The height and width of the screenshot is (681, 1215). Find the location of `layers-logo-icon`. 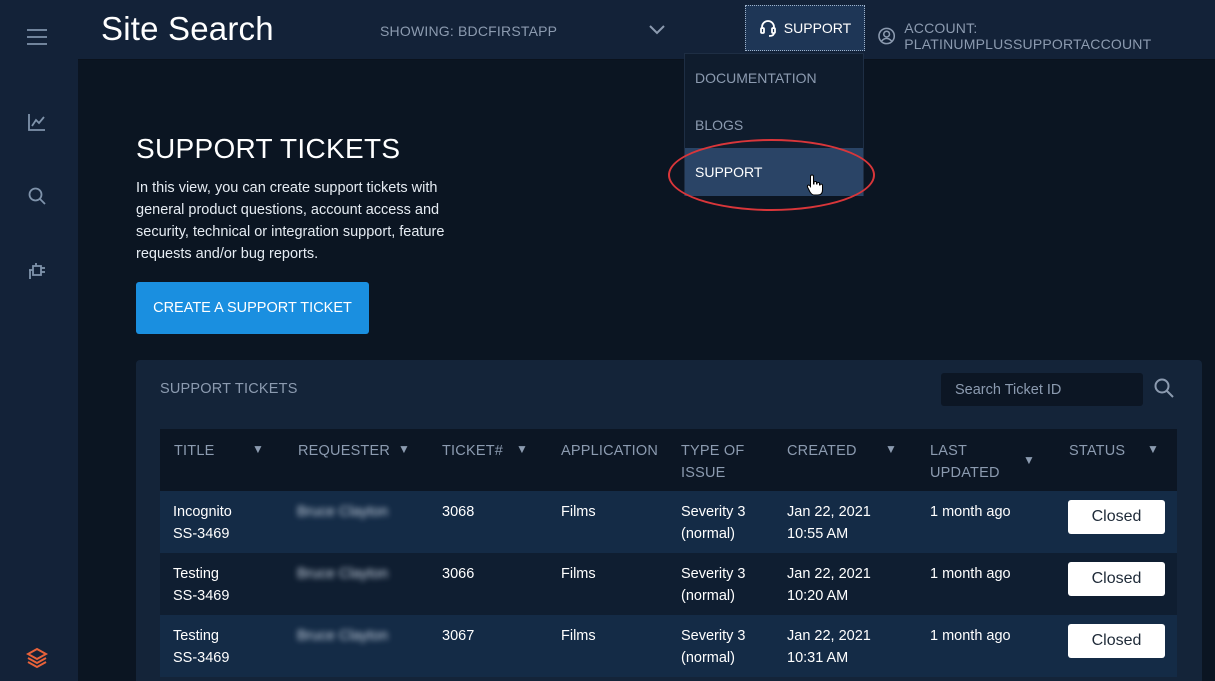

layers-logo-icon is located at coordinates (37, 658).